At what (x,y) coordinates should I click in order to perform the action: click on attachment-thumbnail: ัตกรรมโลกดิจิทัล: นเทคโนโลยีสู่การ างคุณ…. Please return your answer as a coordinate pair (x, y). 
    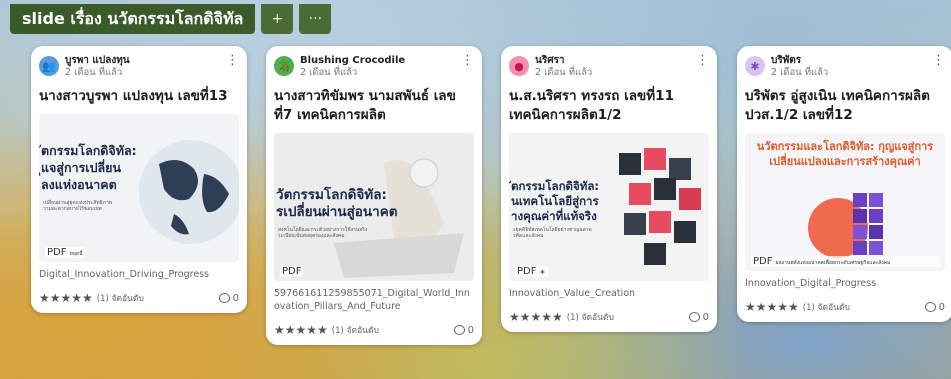
    Looking at the image, I should click on (609, 207).